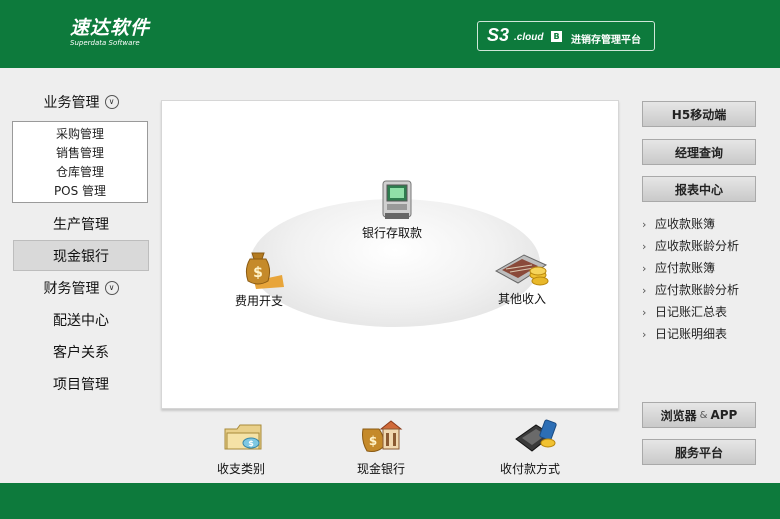 The image size is (780, 519). Describe the element at coordinates (390, 501) in the screenshot. I see `footer-bar` at that location.